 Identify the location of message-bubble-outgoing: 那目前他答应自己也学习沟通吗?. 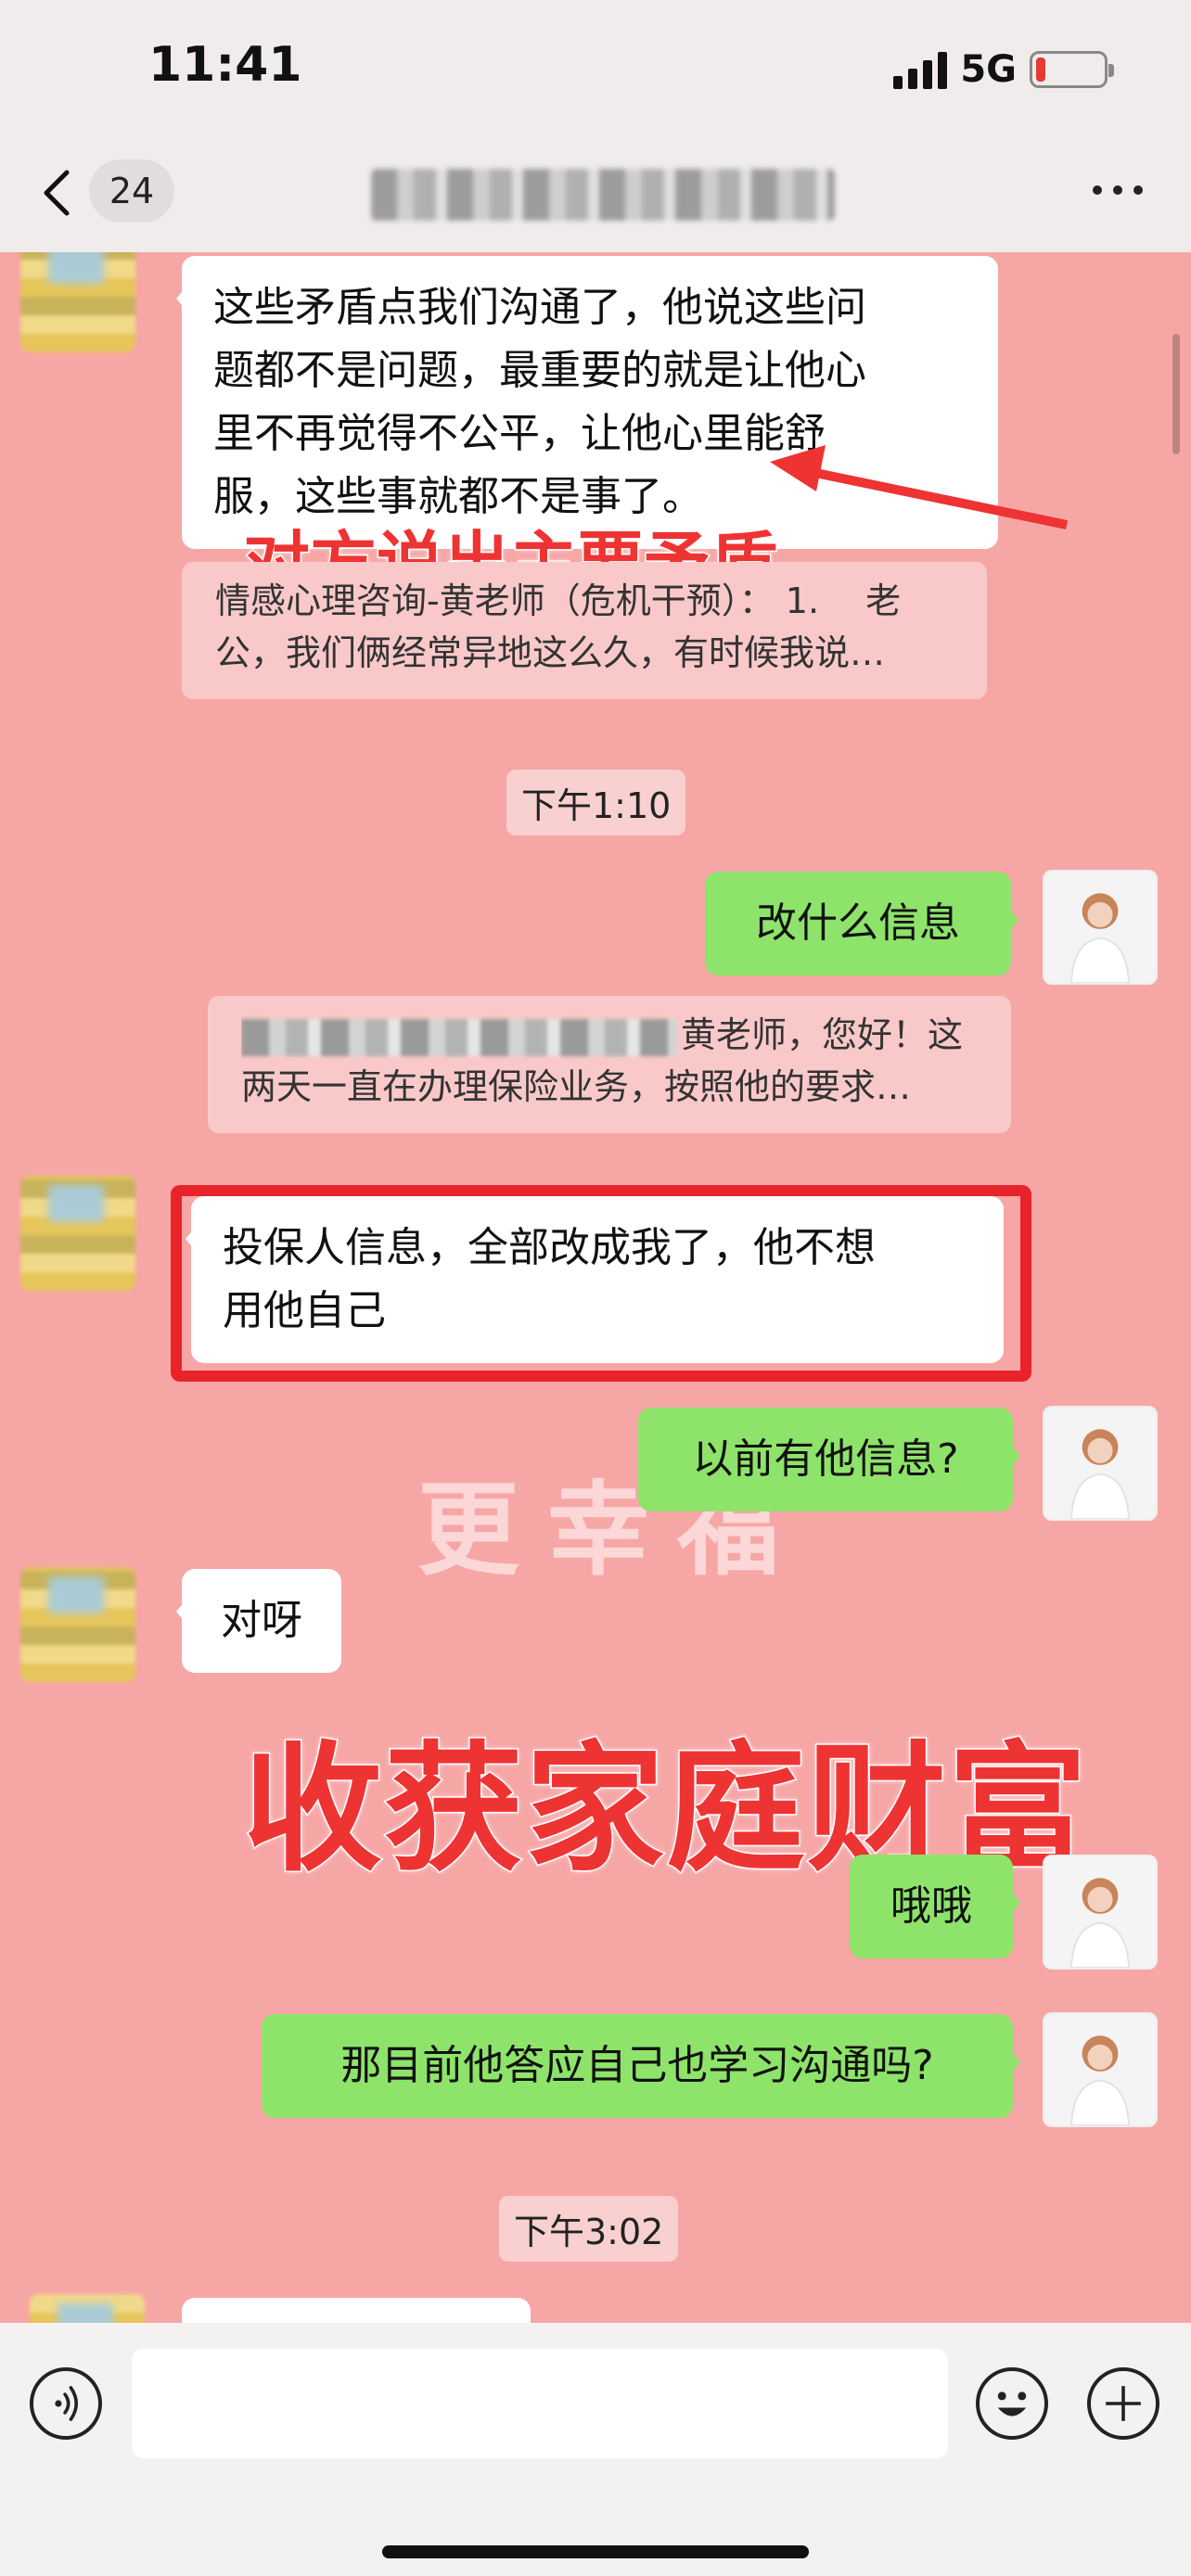
(641, 2066).